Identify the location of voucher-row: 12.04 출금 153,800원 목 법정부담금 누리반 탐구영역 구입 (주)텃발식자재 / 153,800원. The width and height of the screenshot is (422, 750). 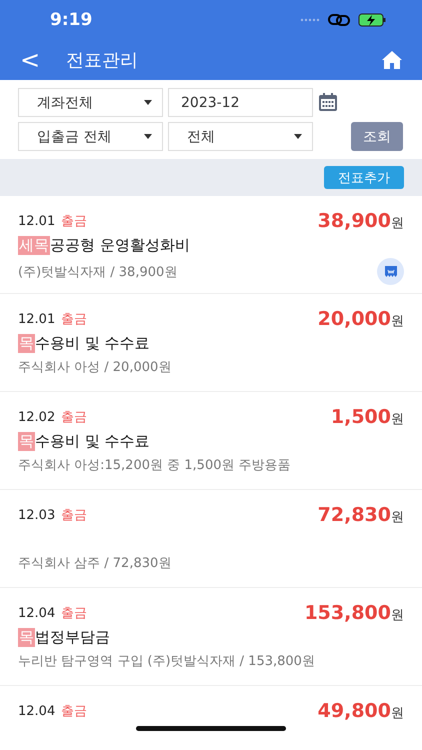
(211, 637).